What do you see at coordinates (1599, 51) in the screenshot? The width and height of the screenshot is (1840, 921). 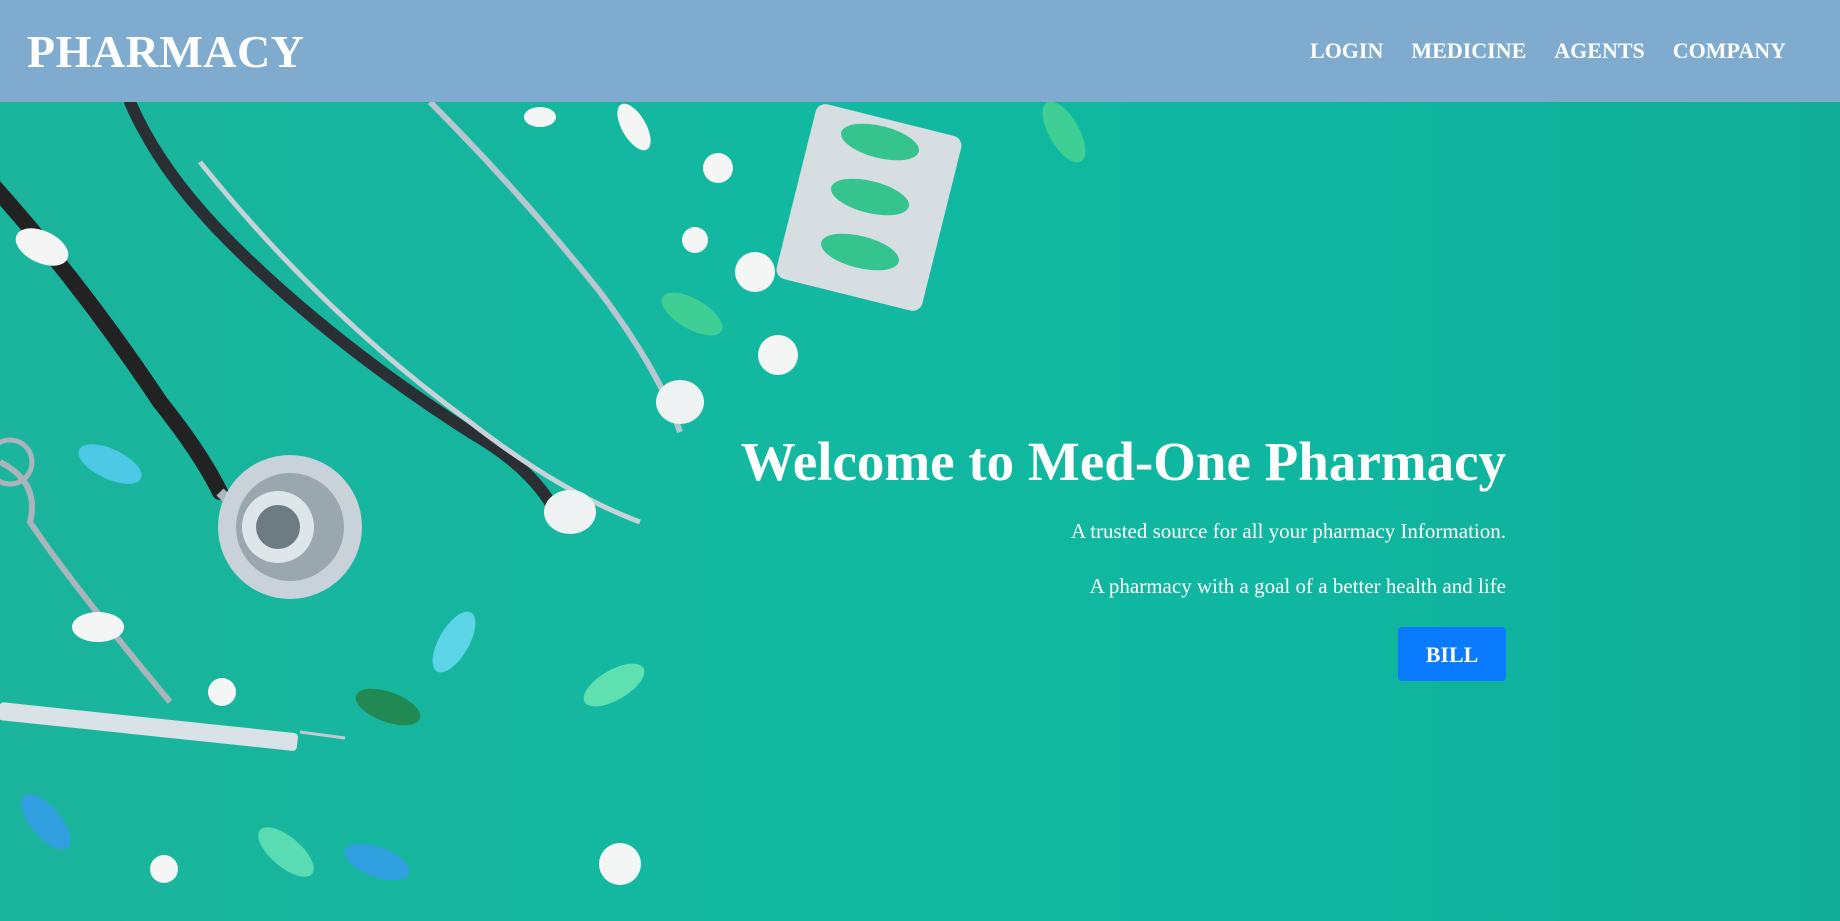 I see `nav-link-agents: AGENTS` at bounding box center [1599, 51].